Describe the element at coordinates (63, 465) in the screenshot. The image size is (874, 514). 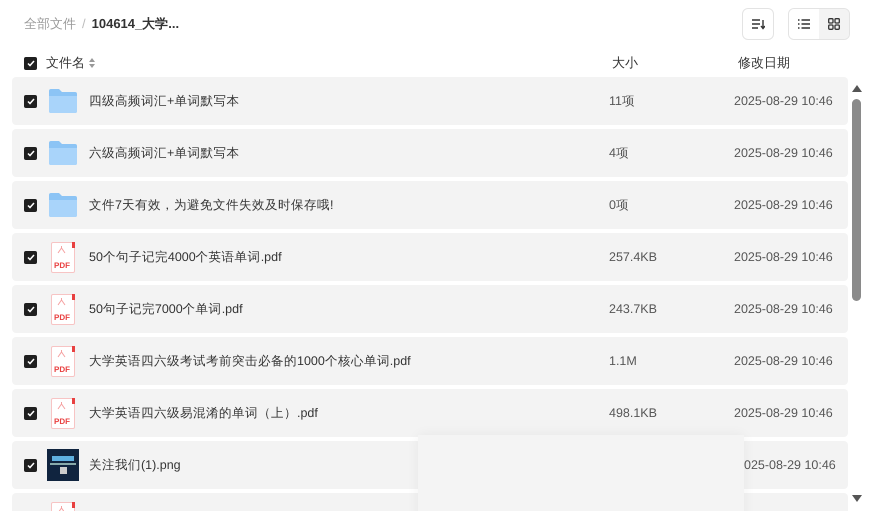
I see `image-thumbnail` at that location.